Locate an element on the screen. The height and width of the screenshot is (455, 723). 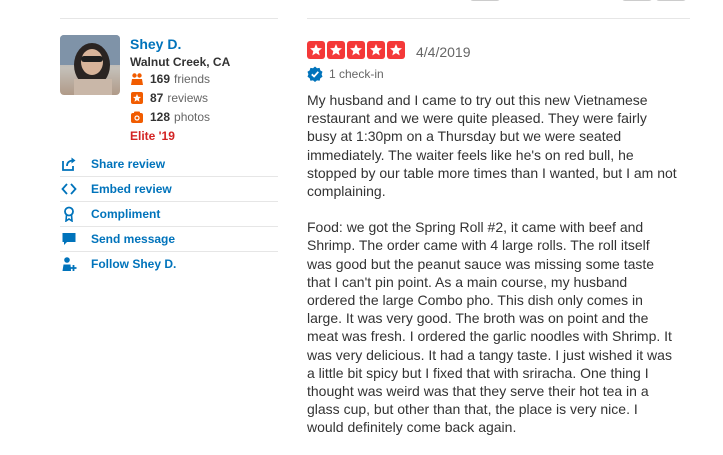
elite-badge: Elite '19 is located at coordinates (152, 136).